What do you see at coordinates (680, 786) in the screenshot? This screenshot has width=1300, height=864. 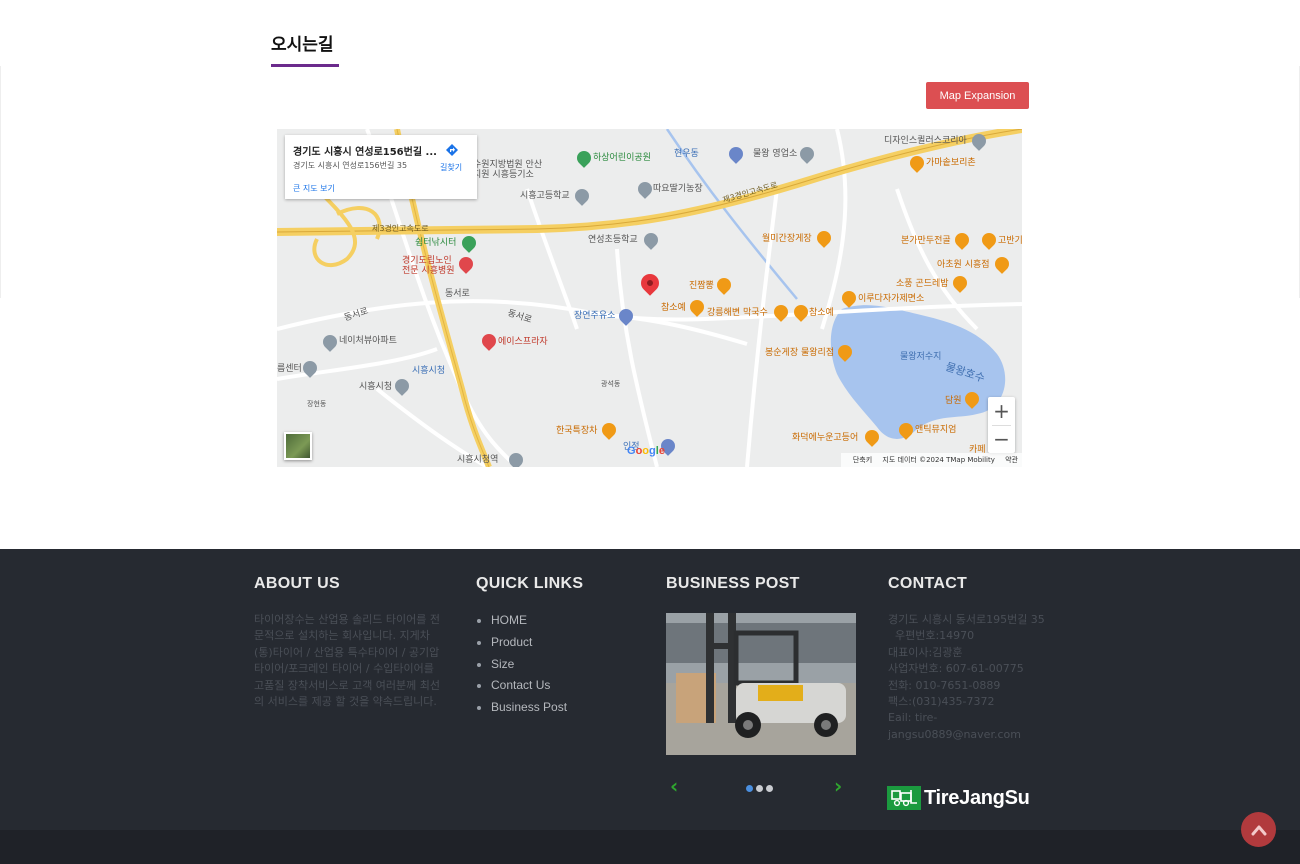 I see `slider-prev-button: ‹` at bounding box center [680, 786].